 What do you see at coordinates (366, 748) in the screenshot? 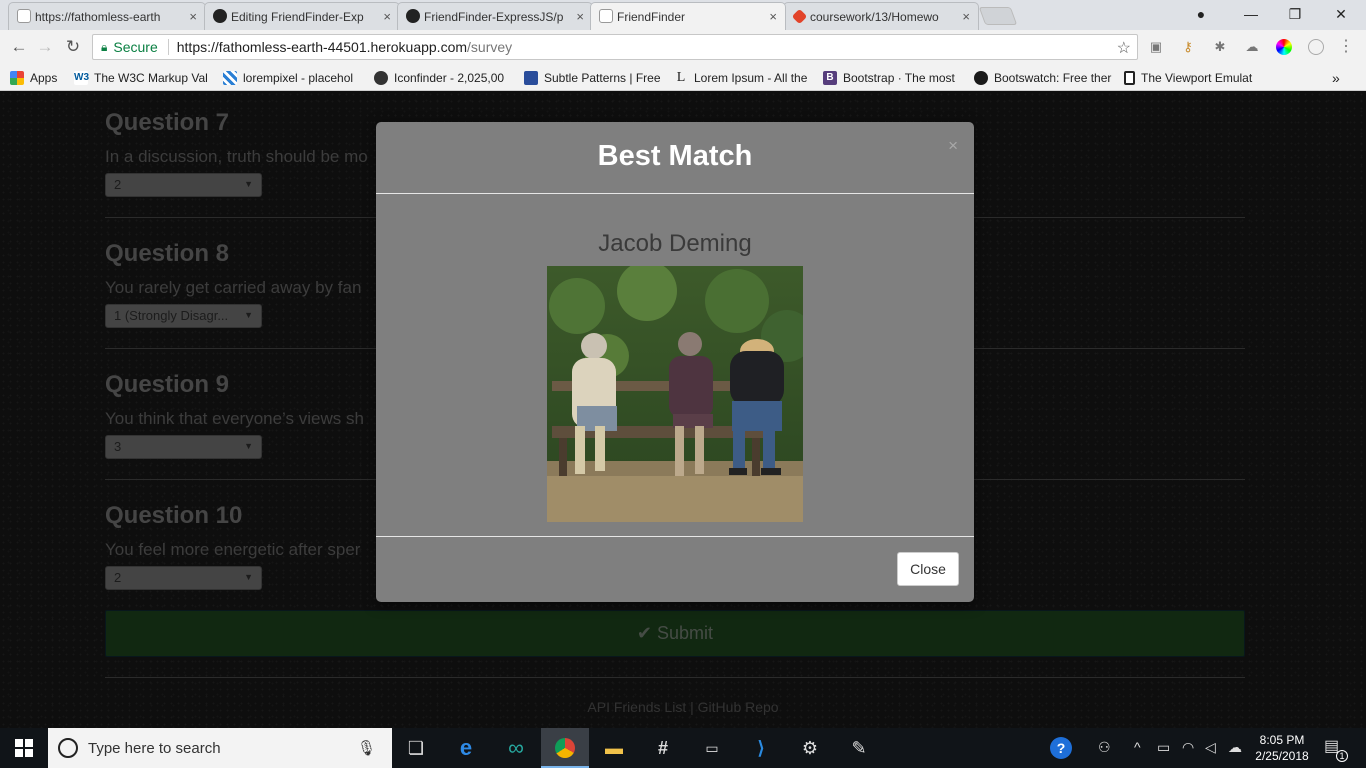
I see `microphone-icon: 🎙︎` at bounding box center [366, 748].